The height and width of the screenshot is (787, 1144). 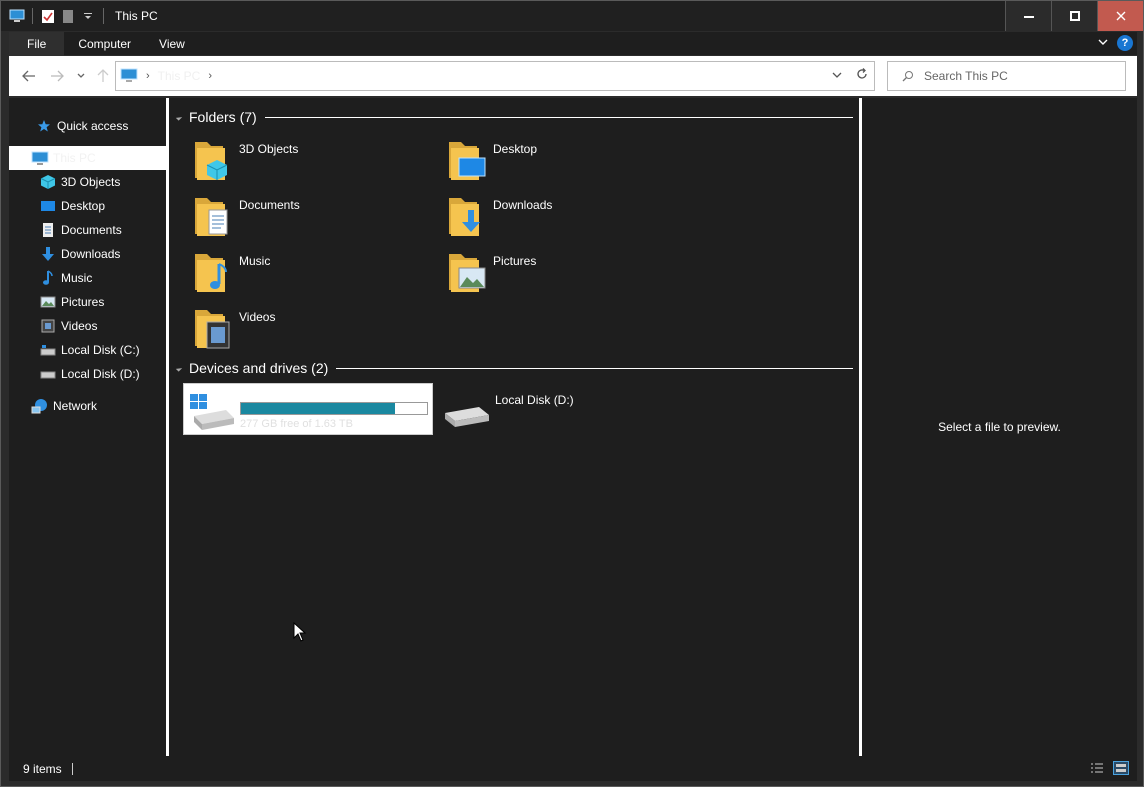 I want to click on back-button, so click(x=29, y=76).